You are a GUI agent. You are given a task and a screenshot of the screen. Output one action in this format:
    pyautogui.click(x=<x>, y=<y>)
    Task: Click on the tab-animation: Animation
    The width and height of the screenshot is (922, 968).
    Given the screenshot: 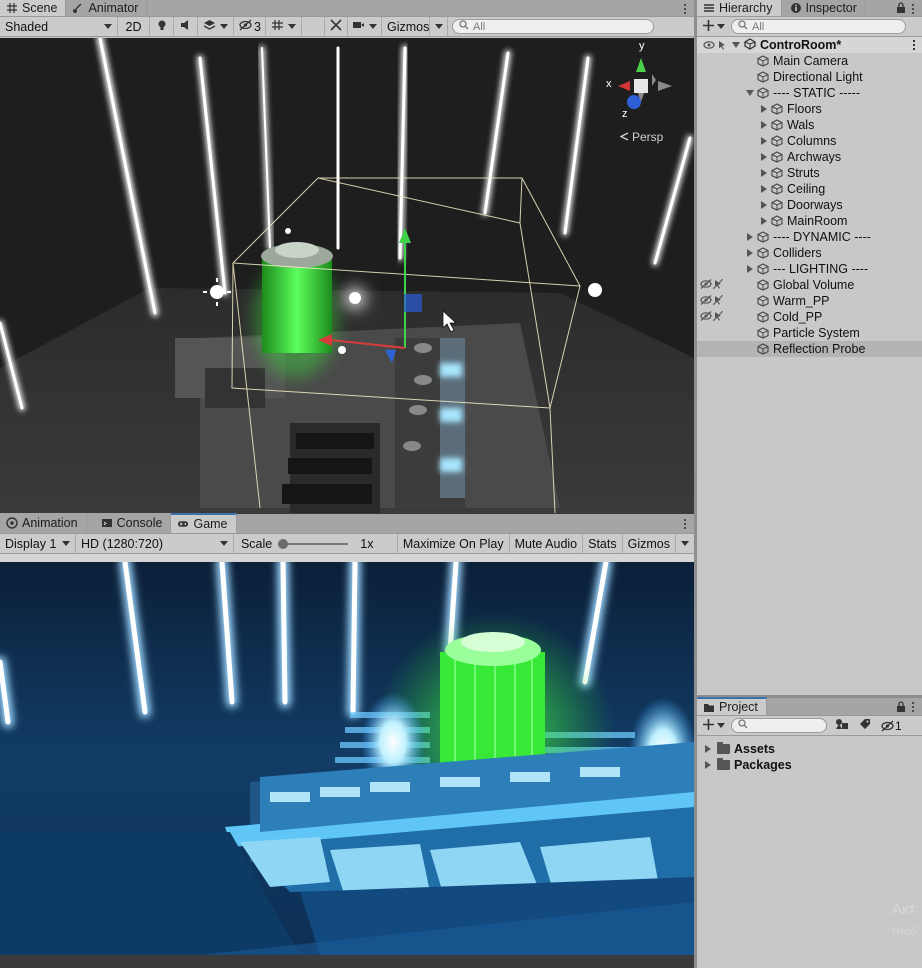 What is the action you would take?
    pyautogui.click(x=43, y=523)
    